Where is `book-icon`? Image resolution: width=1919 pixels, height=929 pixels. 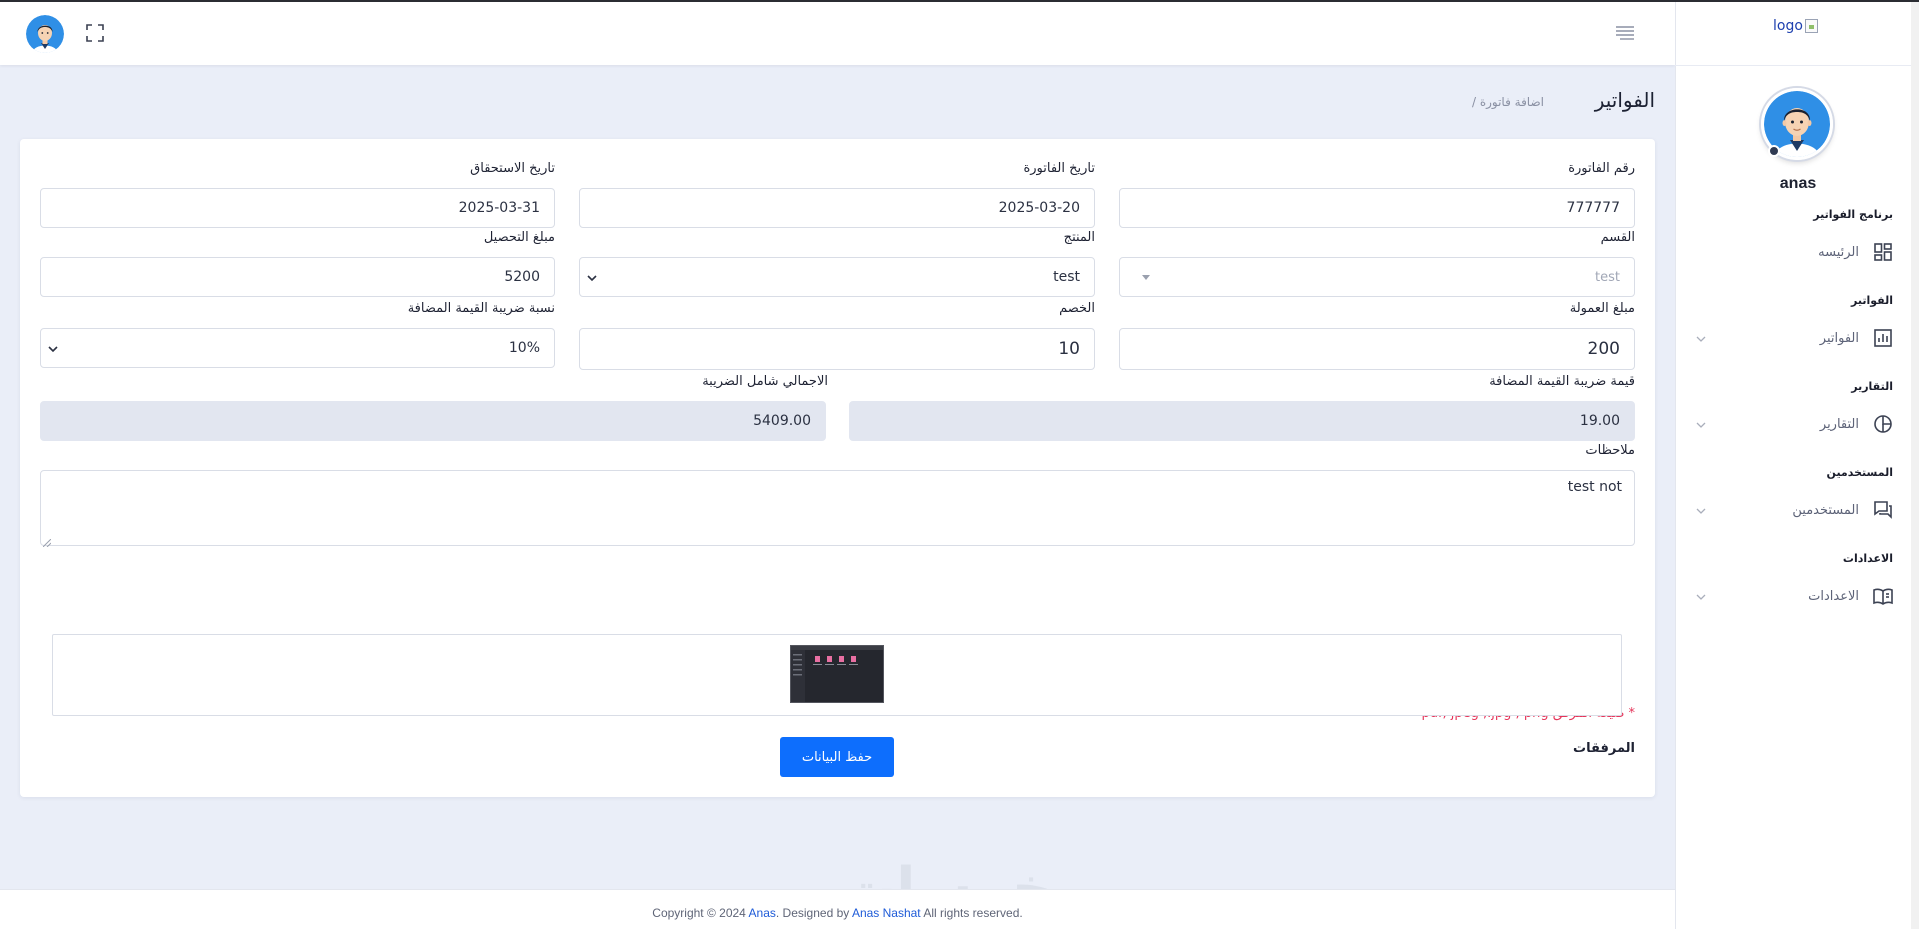
book-icon is located at coordinates (1883, 596).